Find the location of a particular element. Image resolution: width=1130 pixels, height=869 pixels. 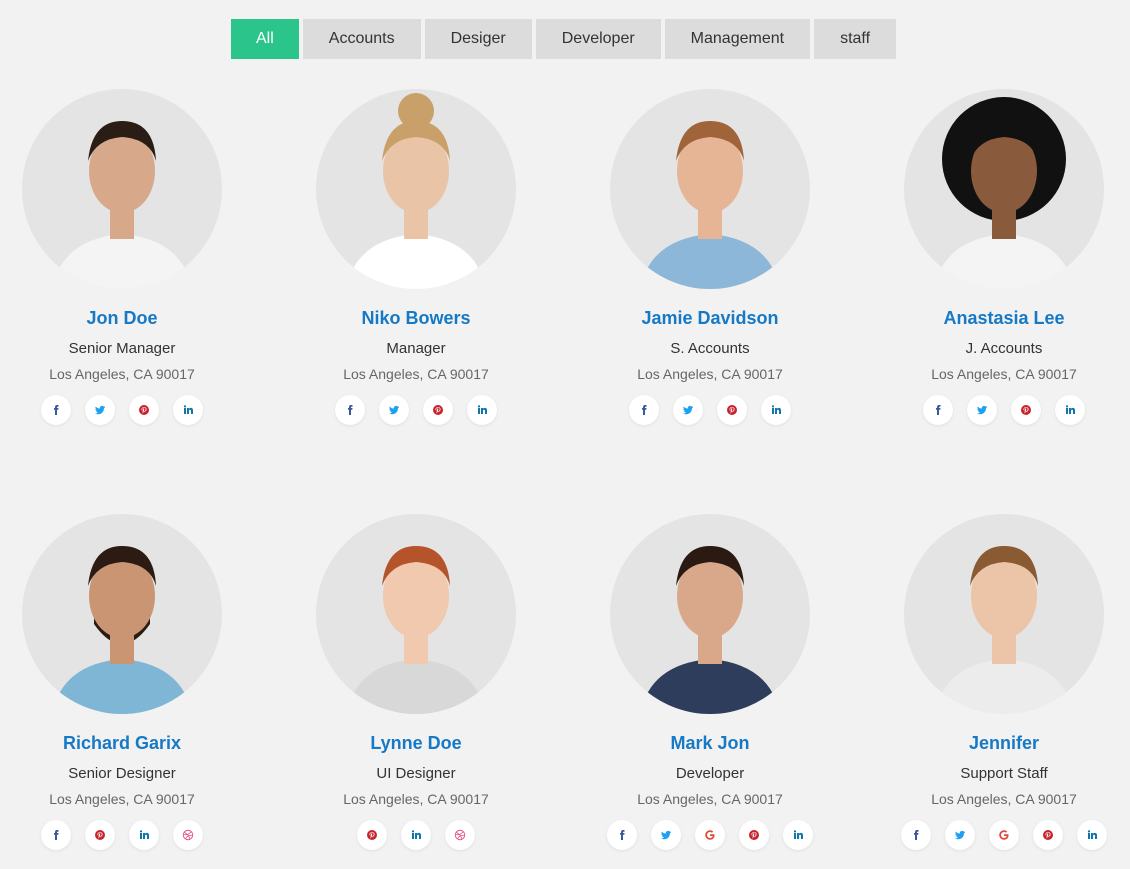

member-name: Niko Bowers is located at coordinates (416, 318).